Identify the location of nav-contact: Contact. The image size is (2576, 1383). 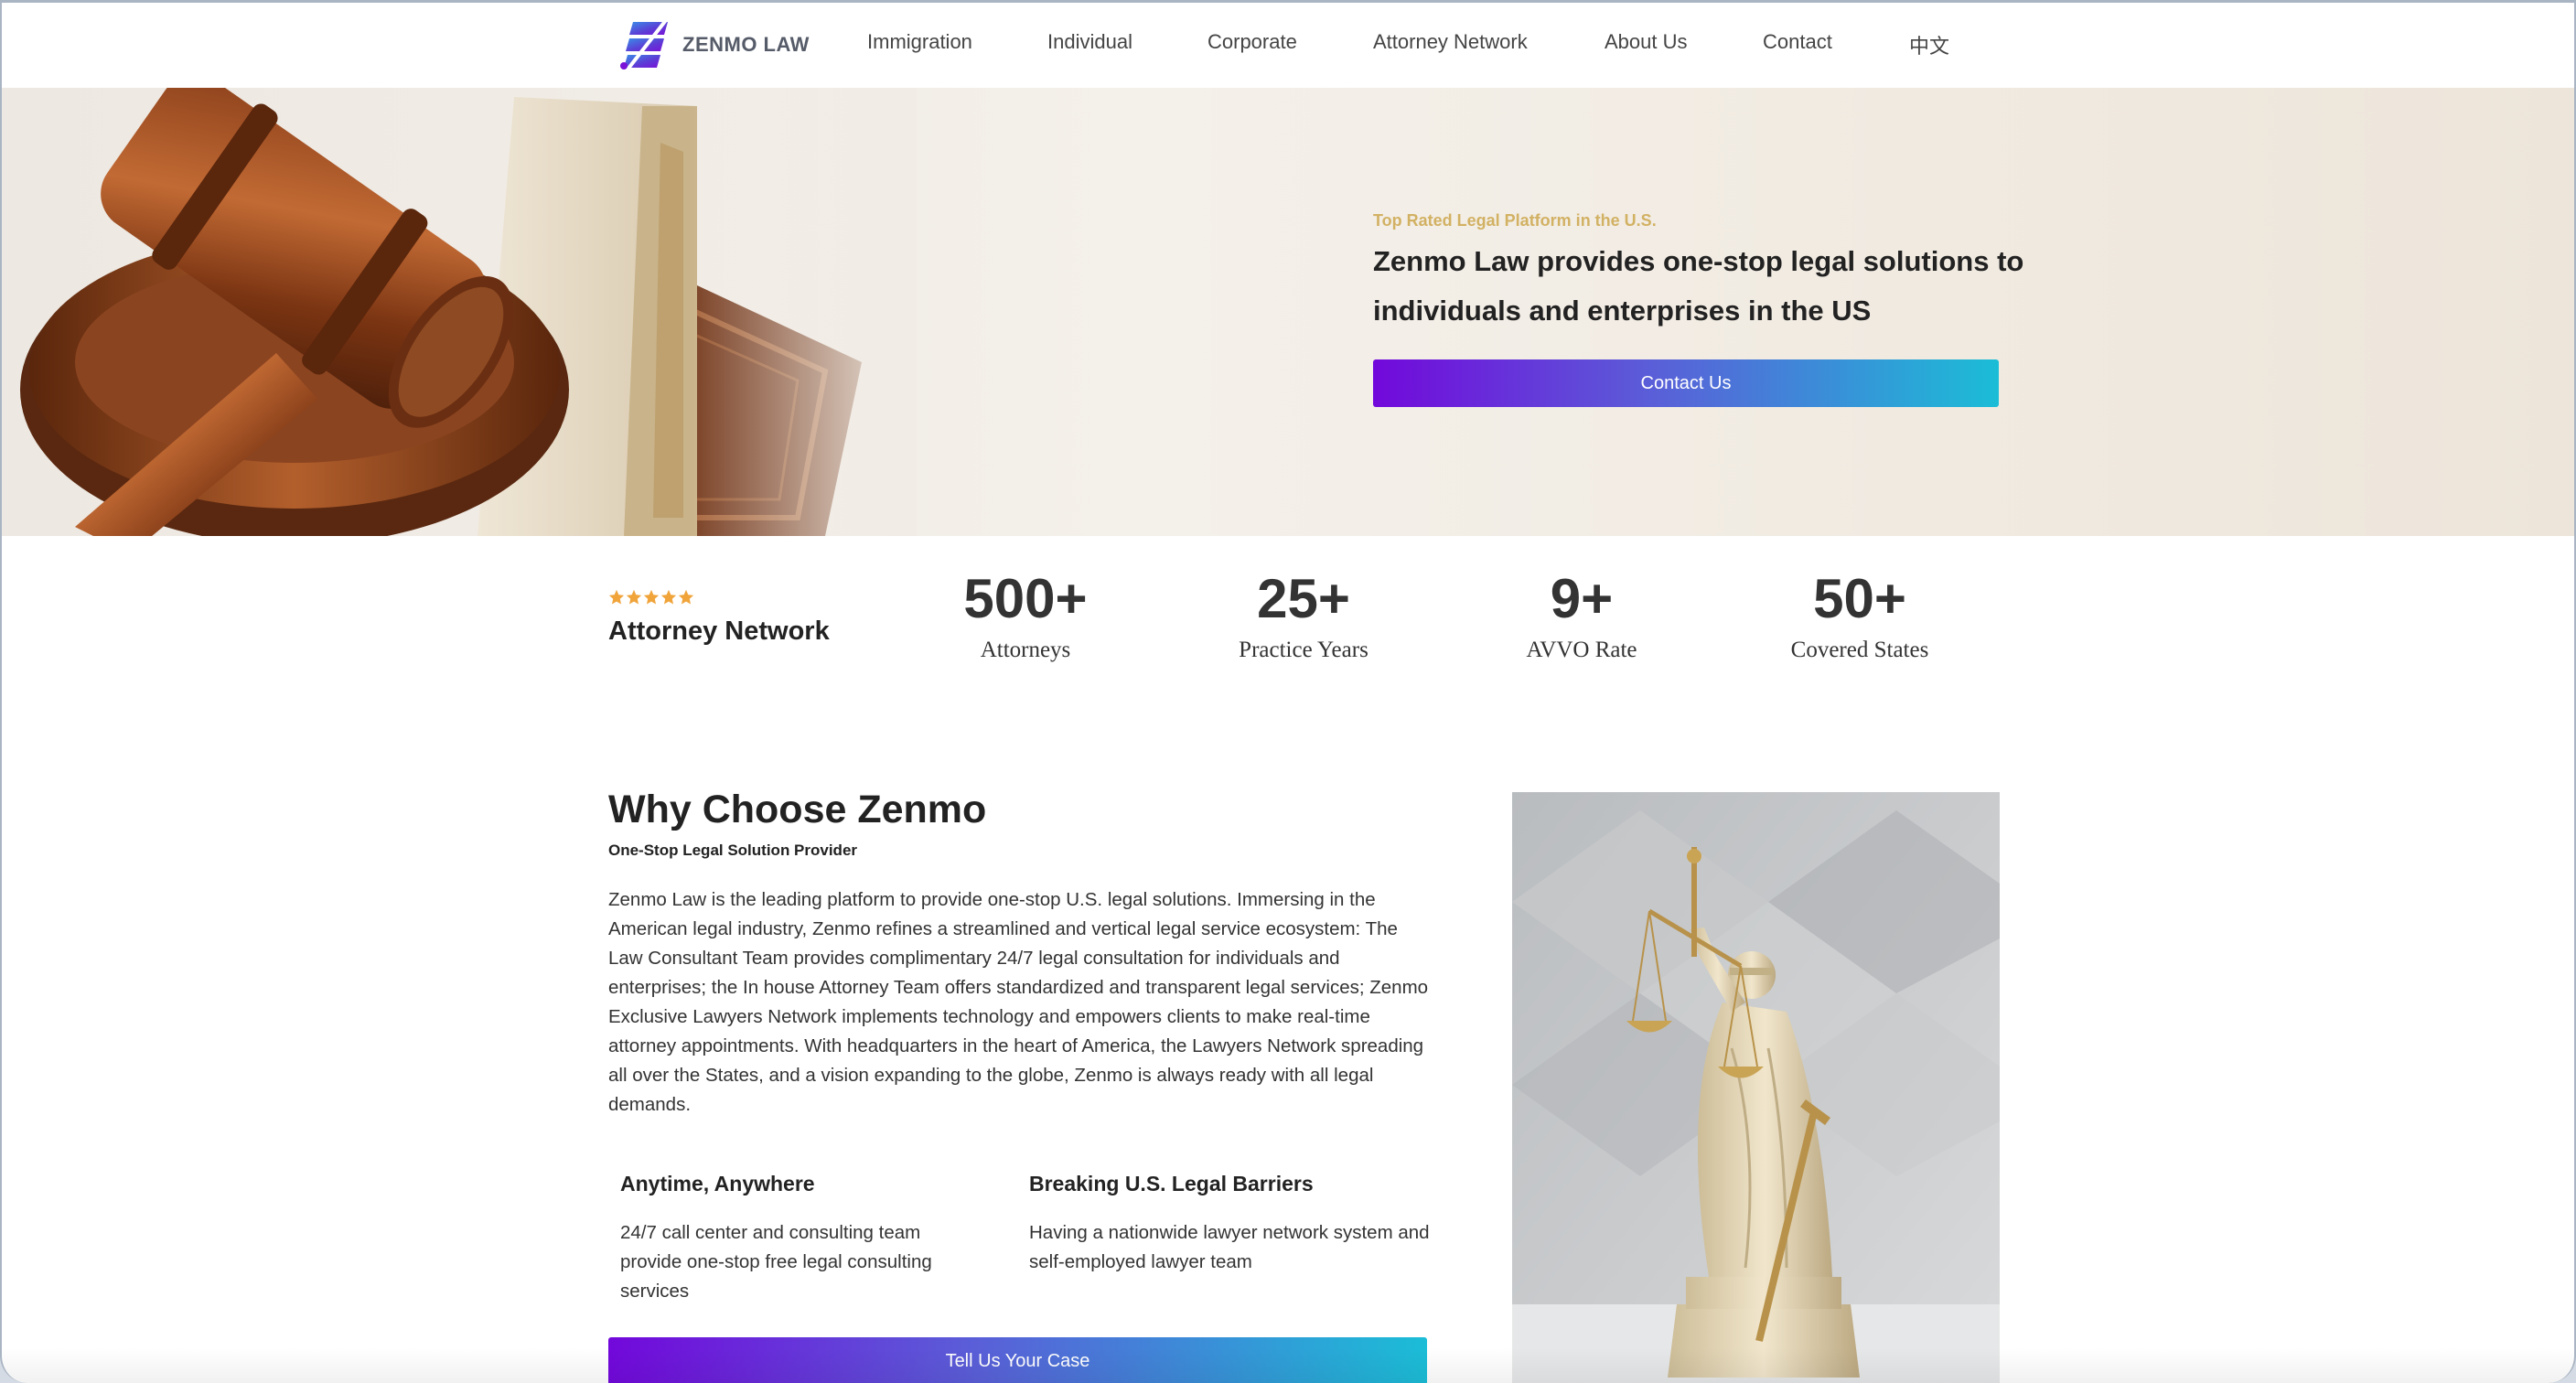
(1798, 42).